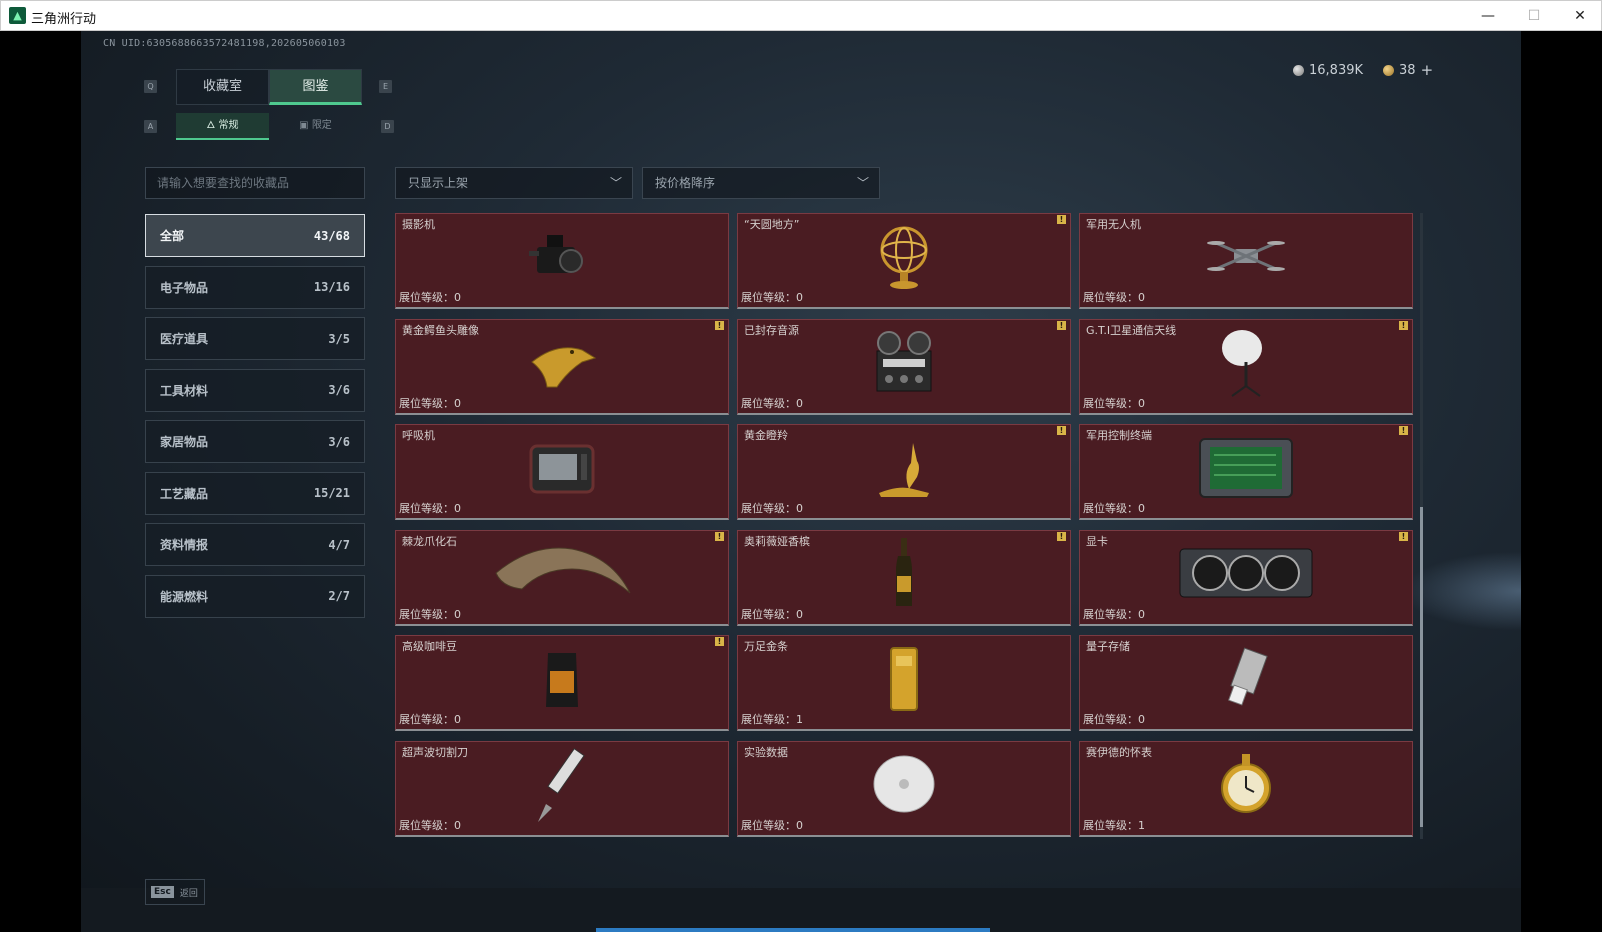  I want to click on category-energy: 能源燃料 2/7, so click(255, 596).